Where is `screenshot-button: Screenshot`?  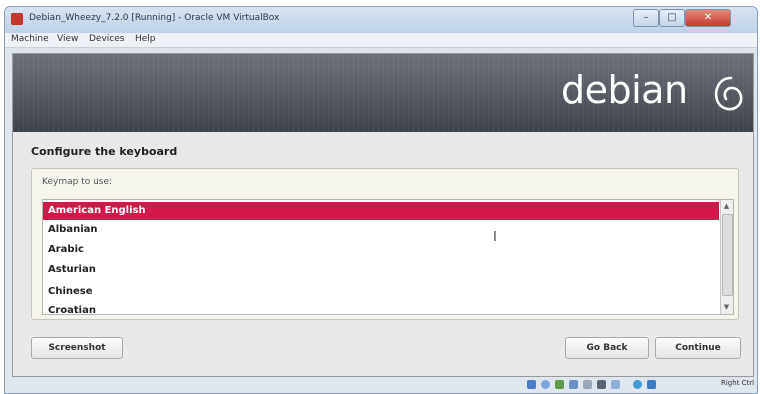
screenshot-button: Screenshot is located at coordinates (77, 348).